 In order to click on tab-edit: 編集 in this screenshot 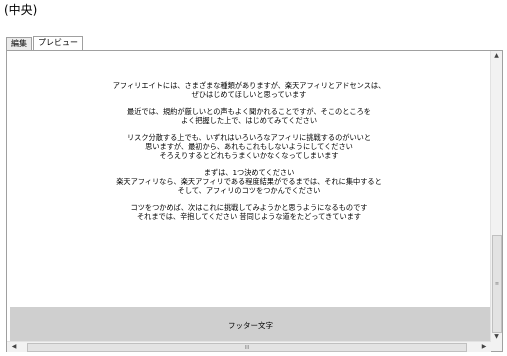, I will do `click(19, 43)`.